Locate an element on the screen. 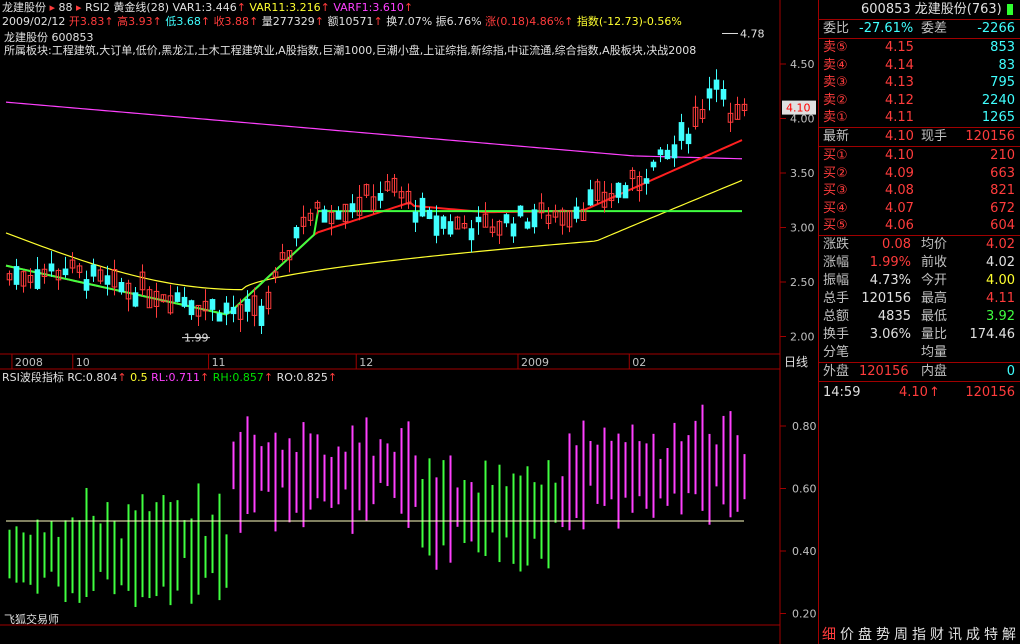 The height and width of the screenshot is (644, 1020). waipan-value: 120156 is located at coordinates (884, 371).